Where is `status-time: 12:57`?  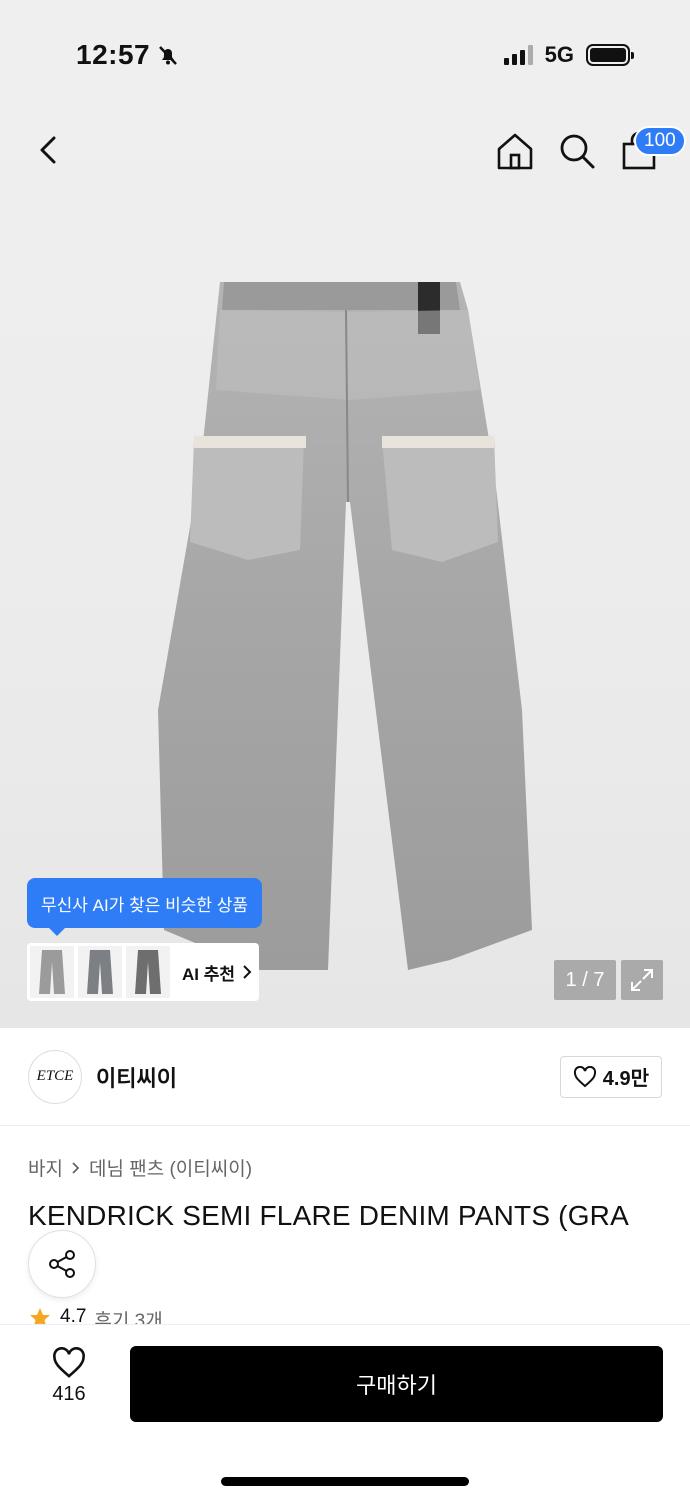 status-time: 12:57 is located at coordinates (128, 55).